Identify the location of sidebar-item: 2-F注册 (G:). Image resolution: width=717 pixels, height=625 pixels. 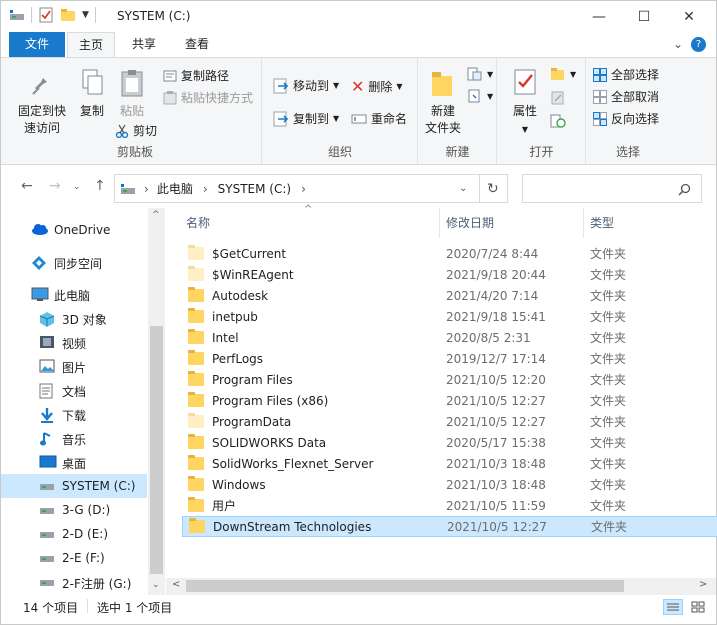
(74, 582).